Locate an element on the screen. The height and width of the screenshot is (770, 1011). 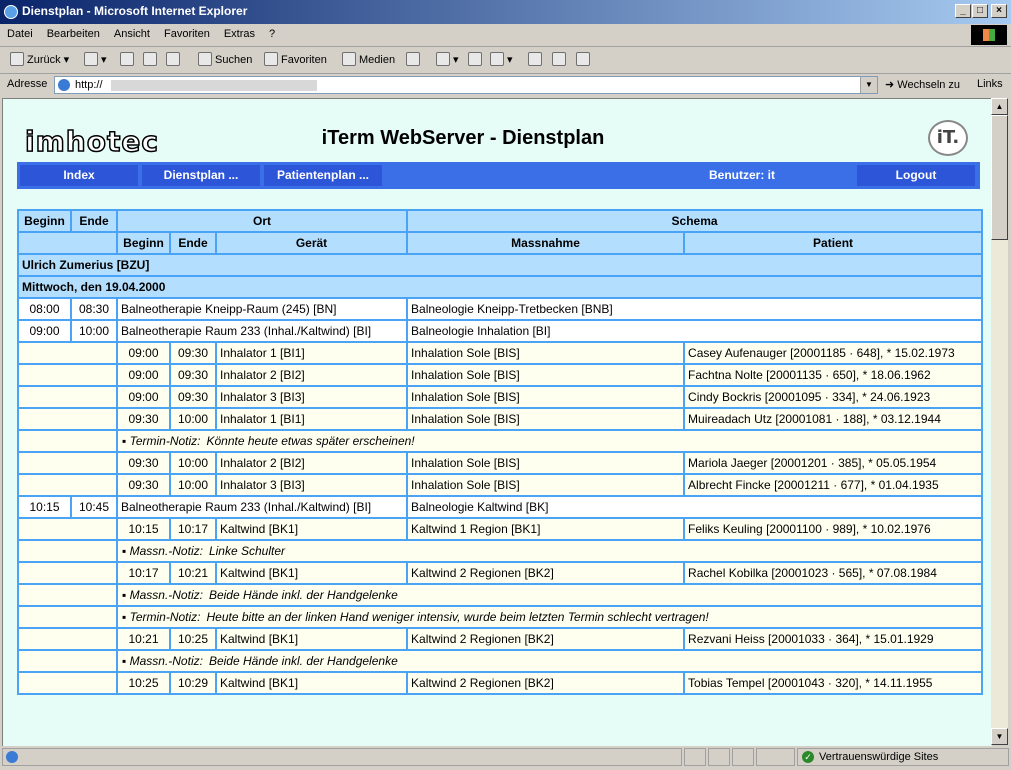
treatment-start: 10:25 is located at coordinates (143, 683).